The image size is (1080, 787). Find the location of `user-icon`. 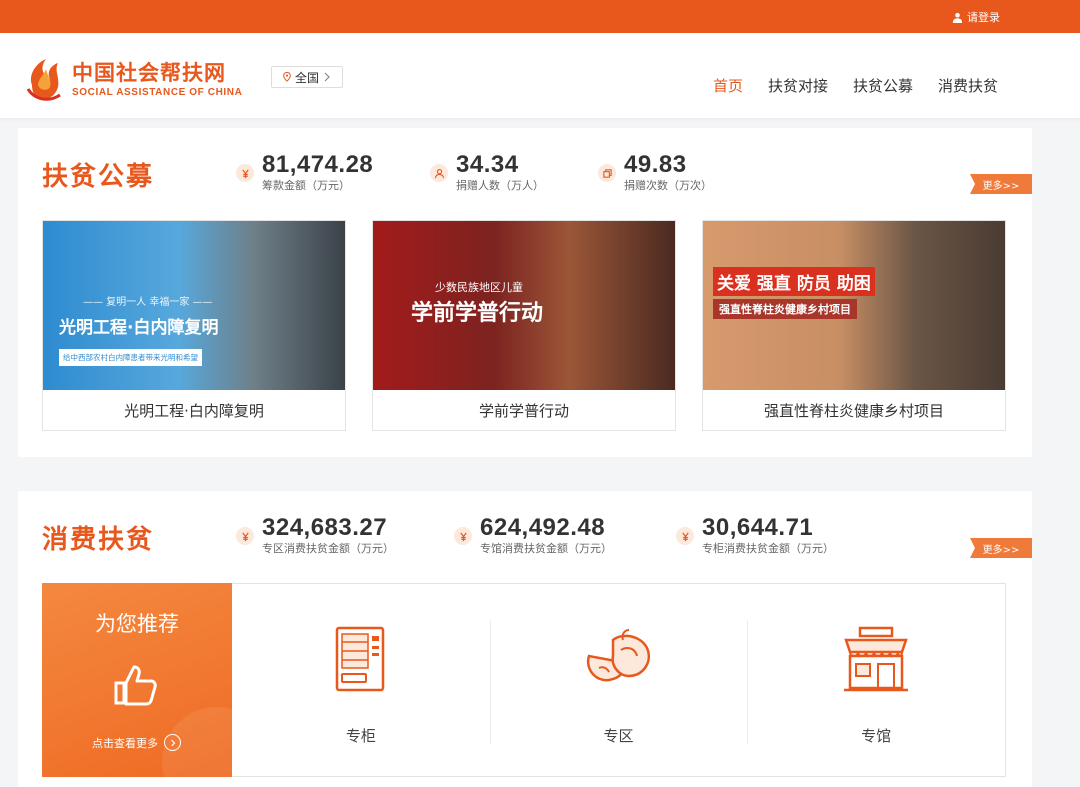

user-icon is located at coordinates (957, 17).